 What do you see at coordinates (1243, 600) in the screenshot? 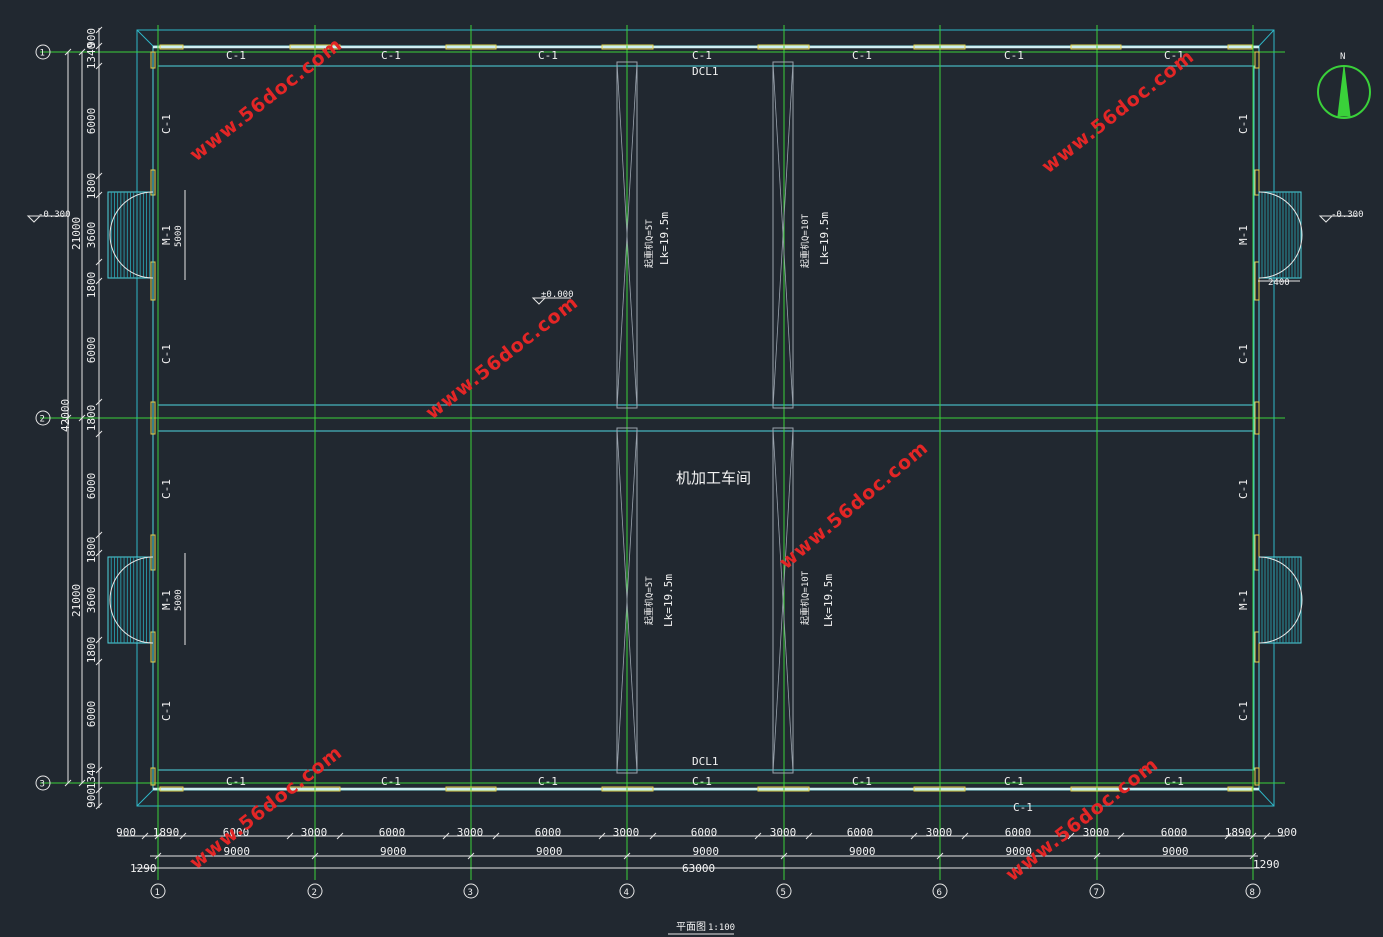
I see `door-label-right-bottom: M-1` at bounding box center [1243, 600].